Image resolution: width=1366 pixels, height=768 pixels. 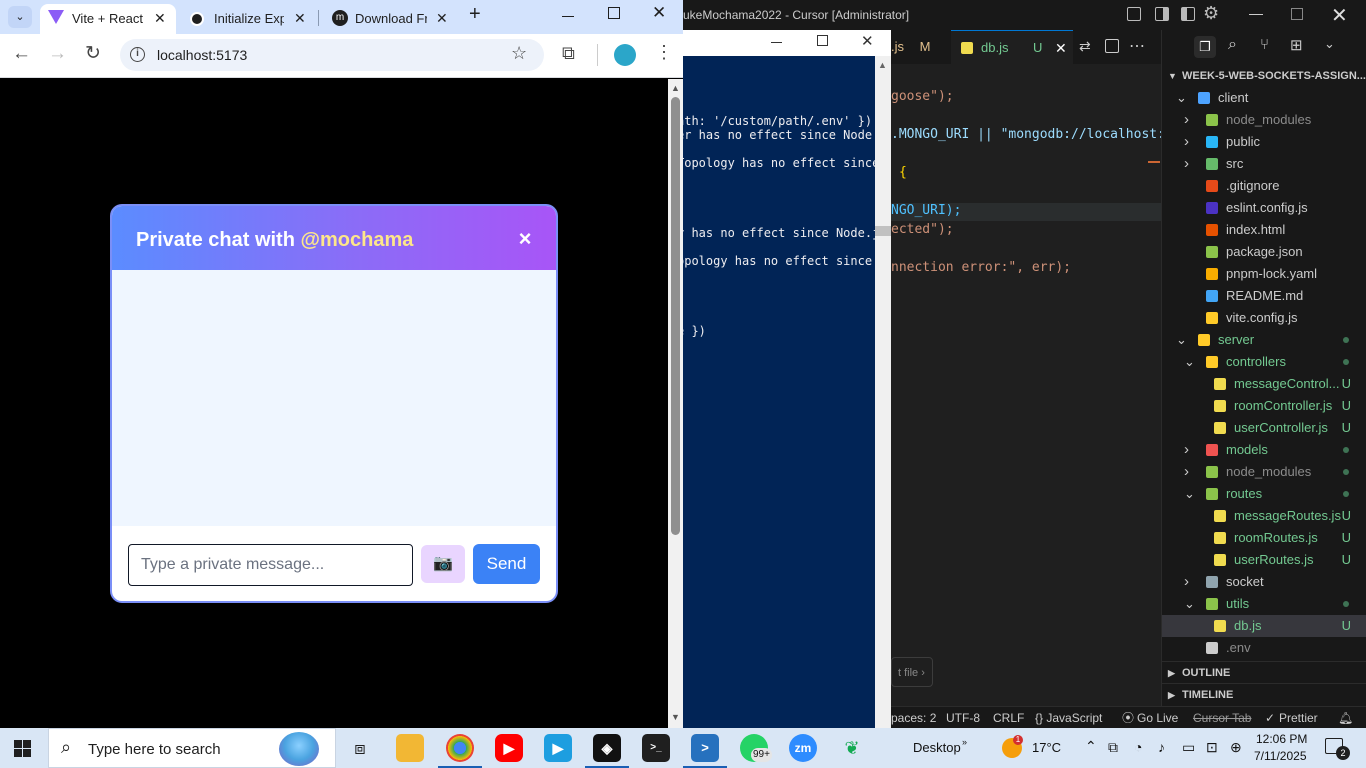 I want to click on network-icon: ⧉, so click(x=1113, y=747).